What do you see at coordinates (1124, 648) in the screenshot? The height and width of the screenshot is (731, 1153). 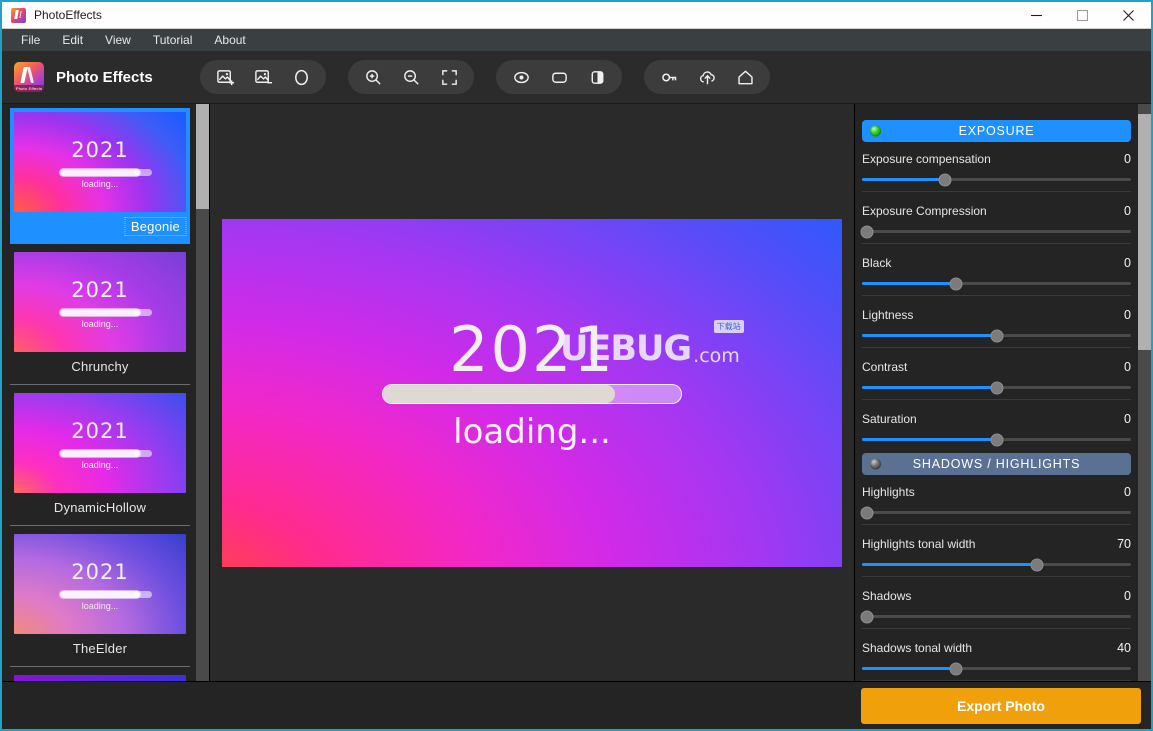 I see `slider-value: 40` at bounding box center [1124, 648].